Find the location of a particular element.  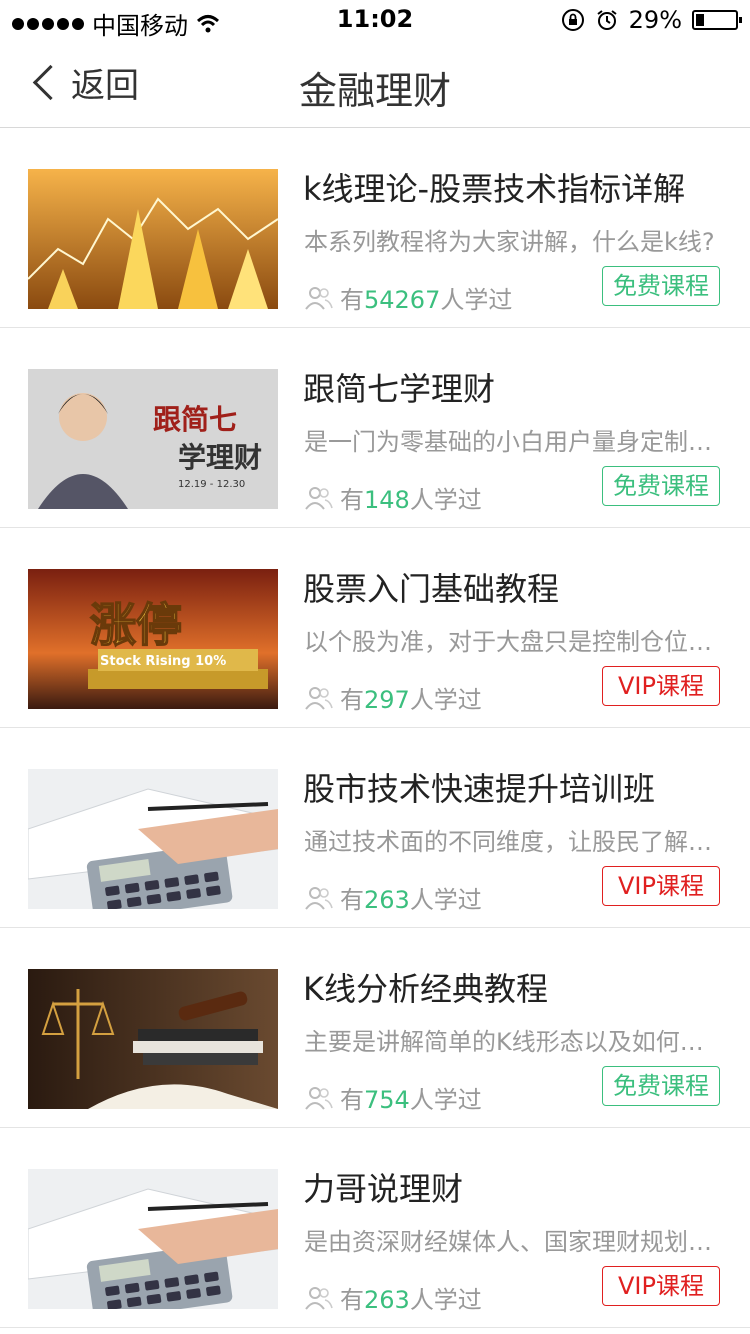

learners-count: 有148人学过 is located at coordinates (393, 497).